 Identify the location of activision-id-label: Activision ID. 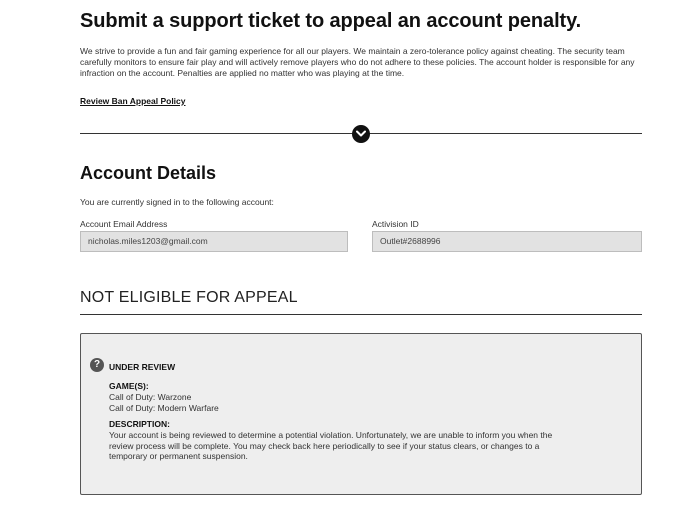
(395, 224).